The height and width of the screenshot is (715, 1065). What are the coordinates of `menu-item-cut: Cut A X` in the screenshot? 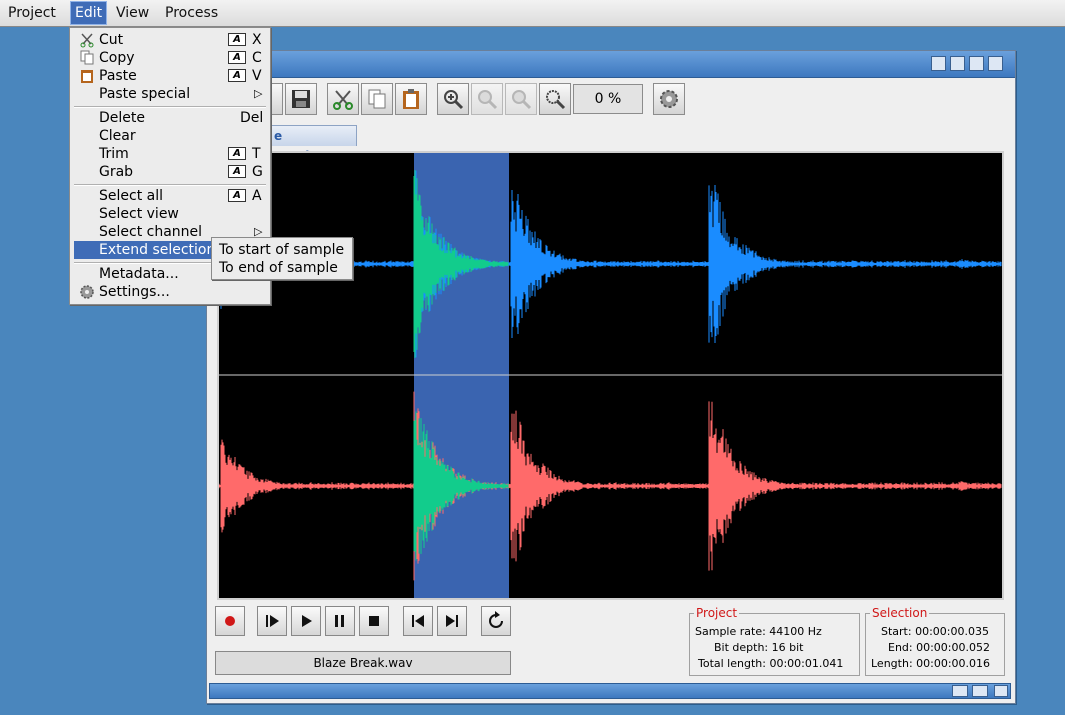 It's located at (171, 40).